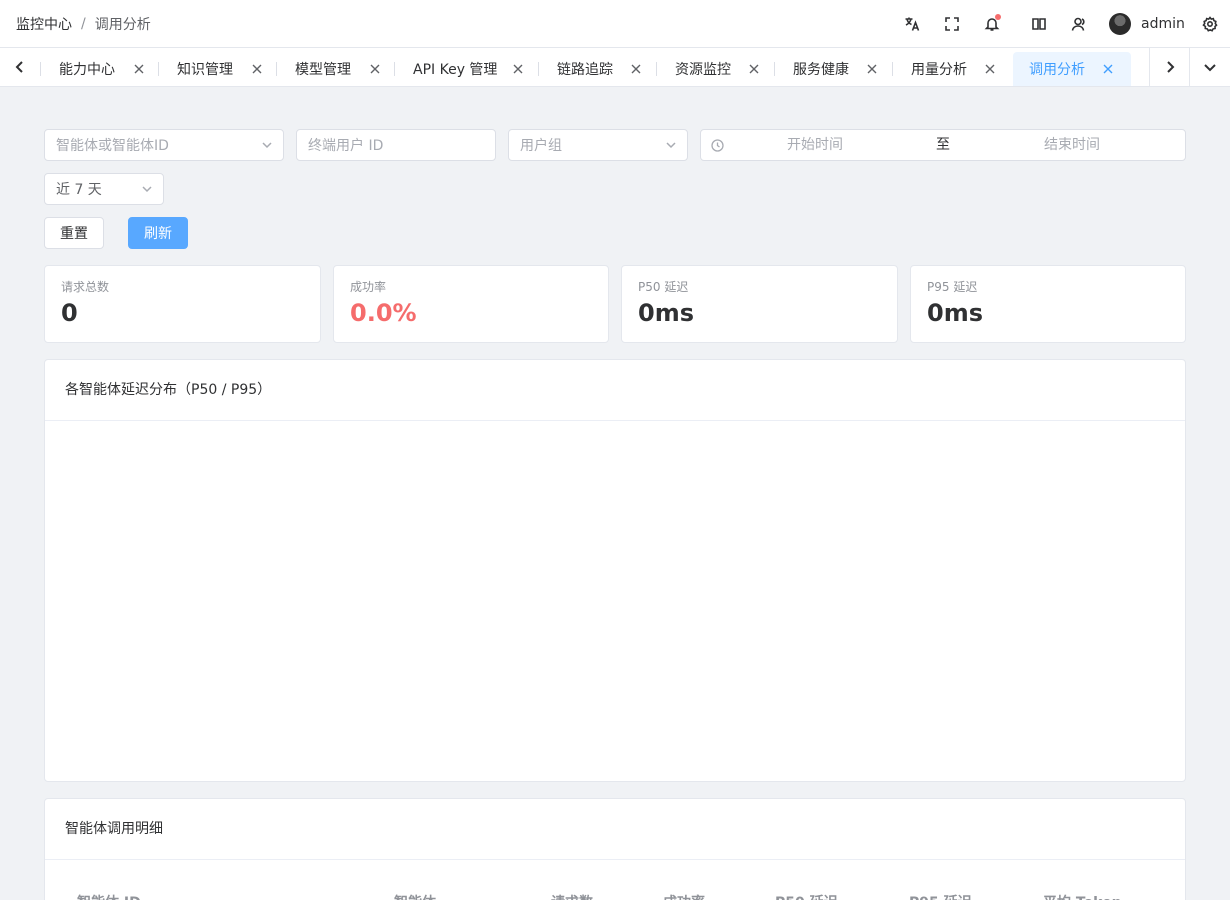 Image resolution: width=1230 pixels, height=900 pixels. What do you see at coordinates (1048, 304) in the screenshot?
I see `stat-card-p95-latency: P95 延迟 0ms` at bounding box center [1048, 304].